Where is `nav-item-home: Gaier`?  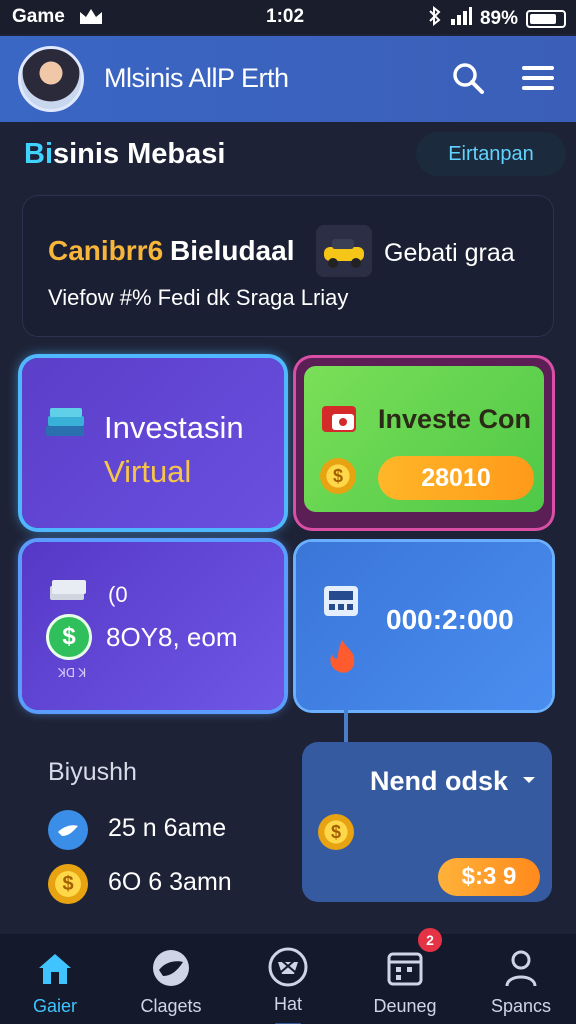
nav-item-home: Gaier is located at coordinates (55, 979).